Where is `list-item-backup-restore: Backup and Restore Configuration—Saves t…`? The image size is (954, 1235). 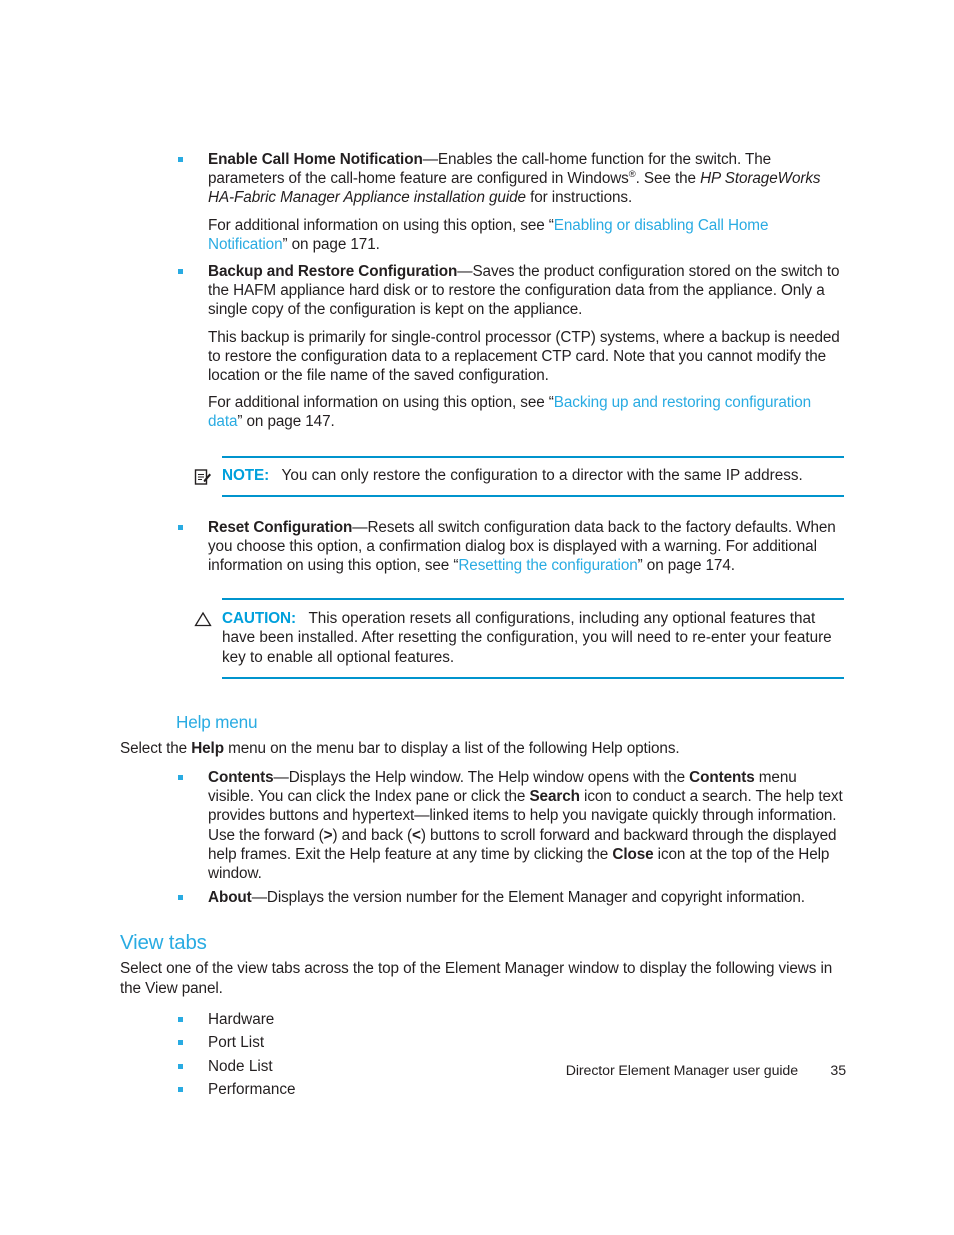
list-item-backup-restore: Backup and Restore Configuration—Saves t… is located at coordinates (511, 347).